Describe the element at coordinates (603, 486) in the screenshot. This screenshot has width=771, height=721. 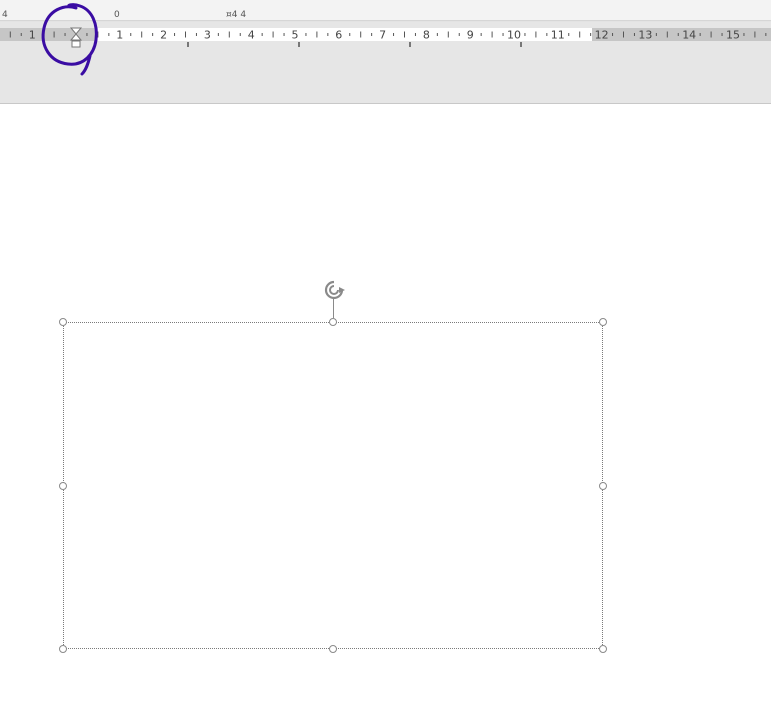
I see `resize-handle-right` at that location.